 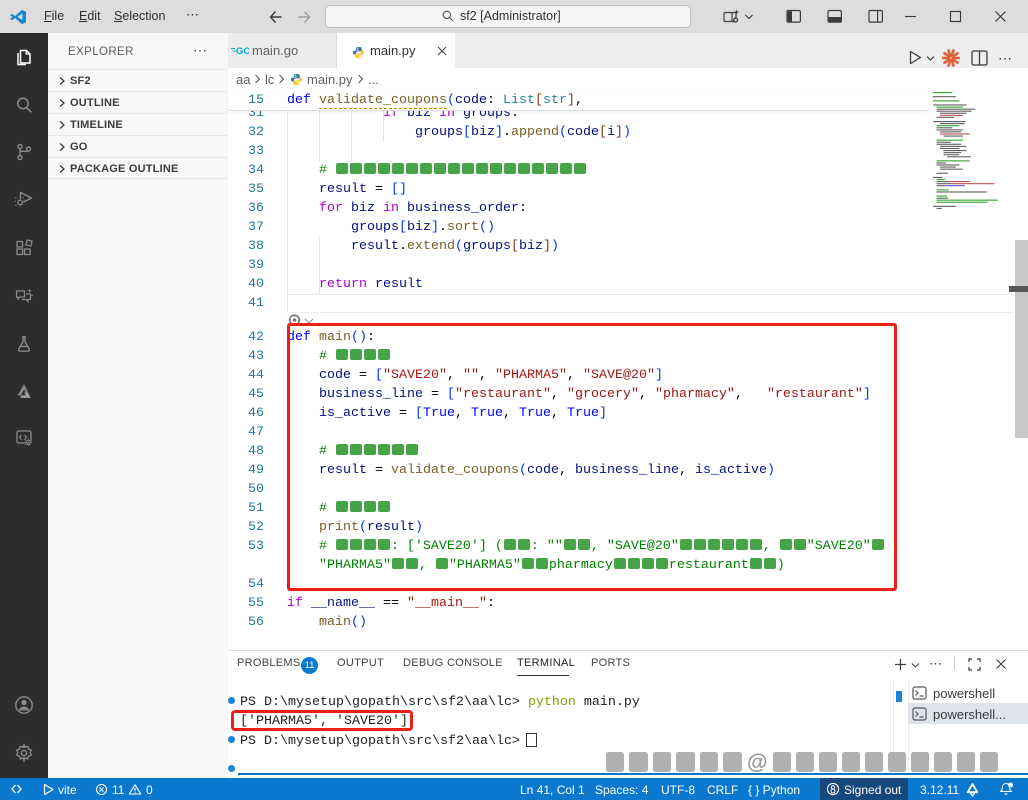 I want to click on svg-text: GO, so click(x=242, y=51).